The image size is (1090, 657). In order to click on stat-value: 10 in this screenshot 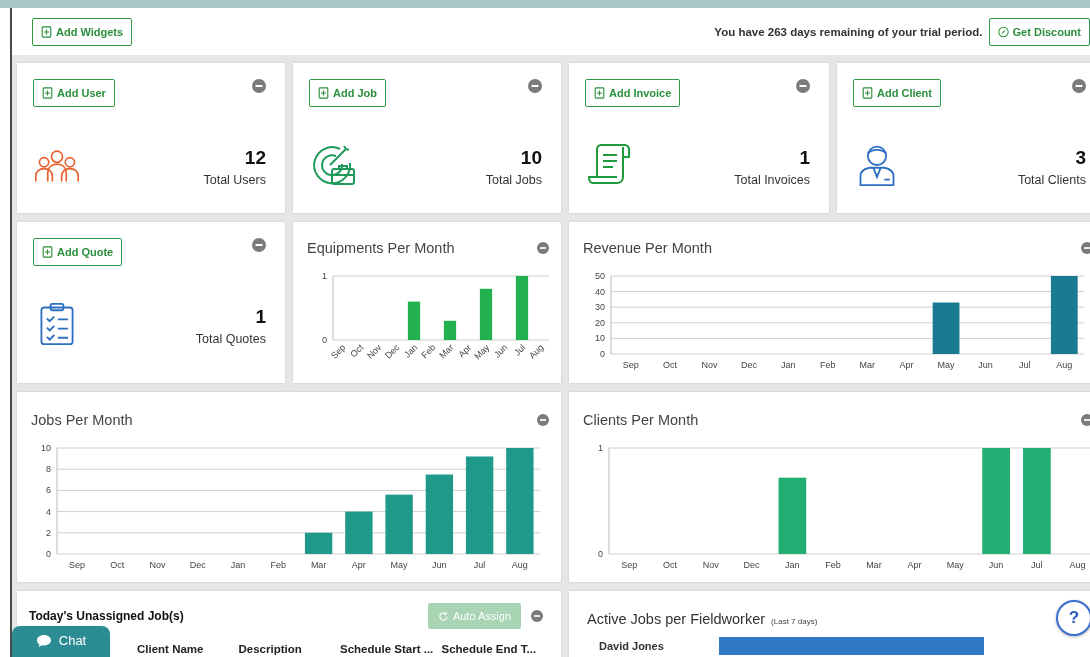, I will do `click(531, 158)`.